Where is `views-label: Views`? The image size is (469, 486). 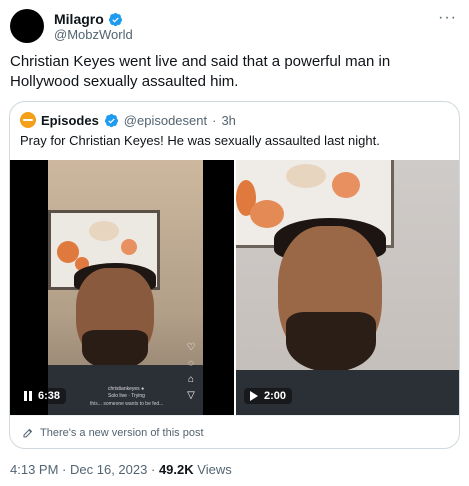 views-label: Views is located at coordinates (214, 469).